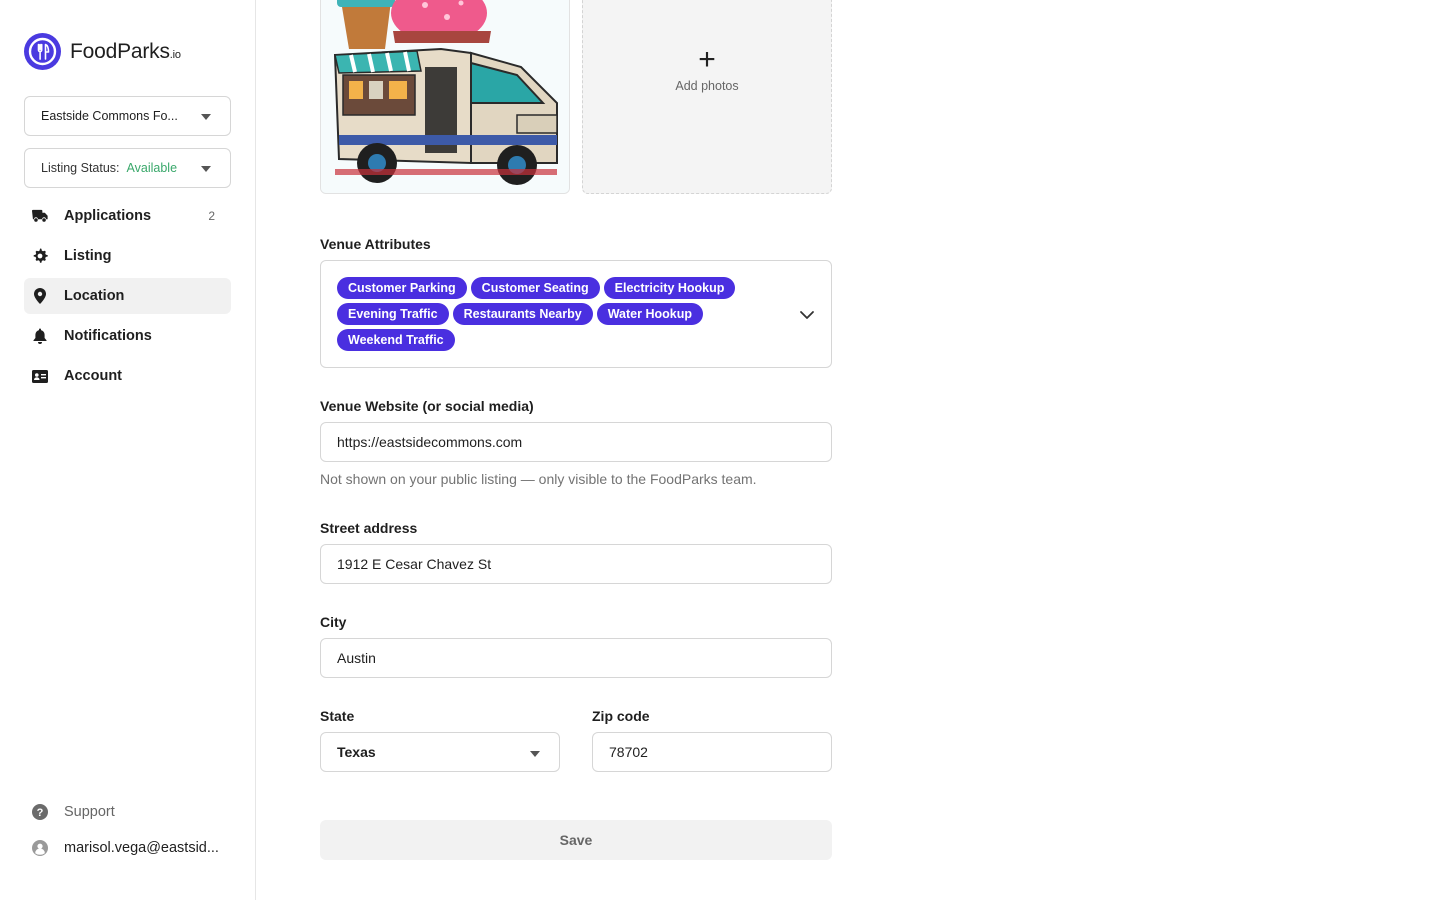 The width and height of the screenshot is (1440, 900). I want to click on truck-icon, so click(40, 216).